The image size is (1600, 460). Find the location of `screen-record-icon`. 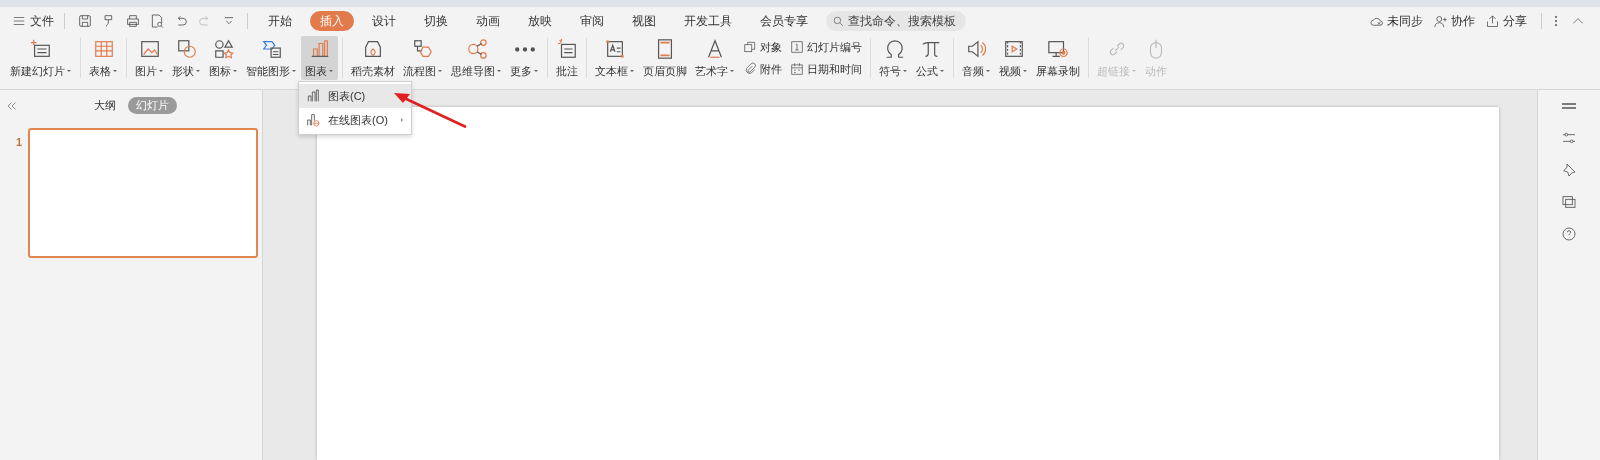

screen-record-icon is located at coordinates (1058, 49).